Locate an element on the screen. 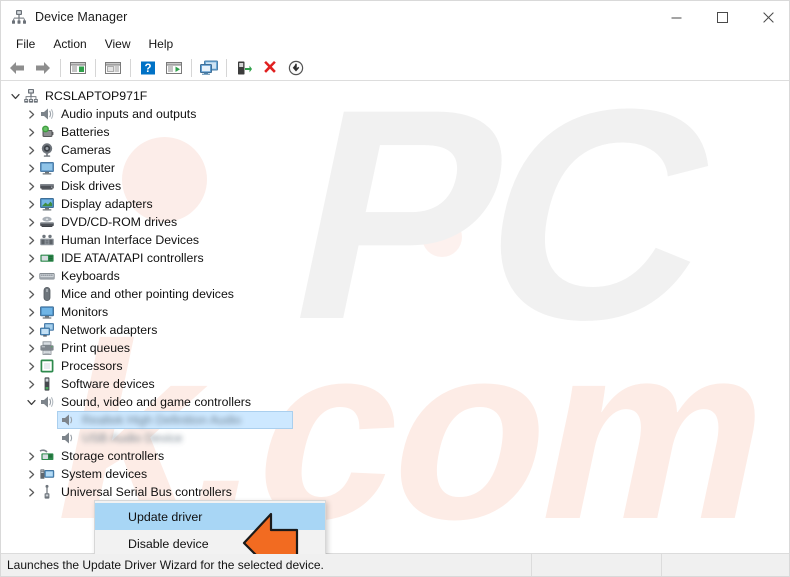  menu-view: View is located at coordinates (118, 44).